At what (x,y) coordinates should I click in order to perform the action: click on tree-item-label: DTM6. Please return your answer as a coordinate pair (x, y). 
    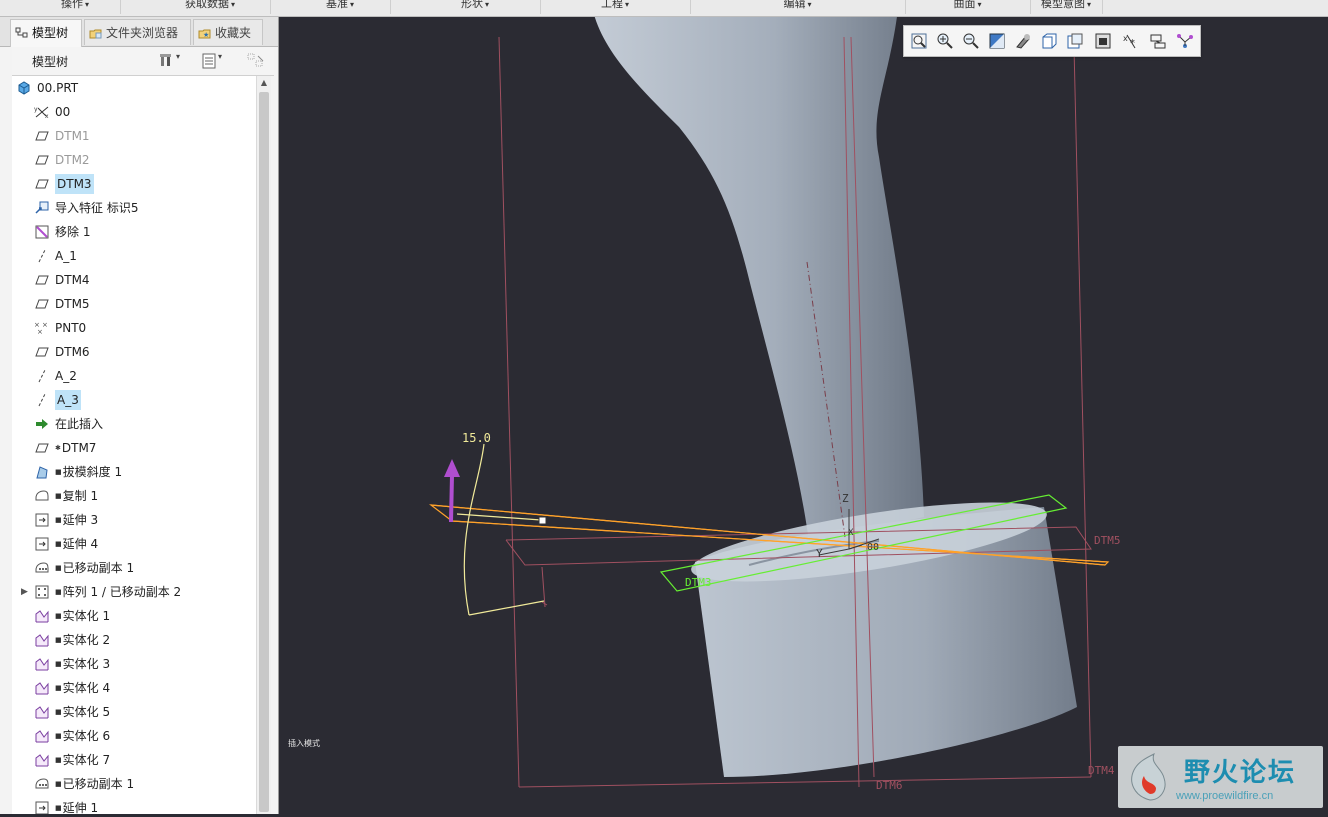
    Looking at the image, I should click on (72, 352).